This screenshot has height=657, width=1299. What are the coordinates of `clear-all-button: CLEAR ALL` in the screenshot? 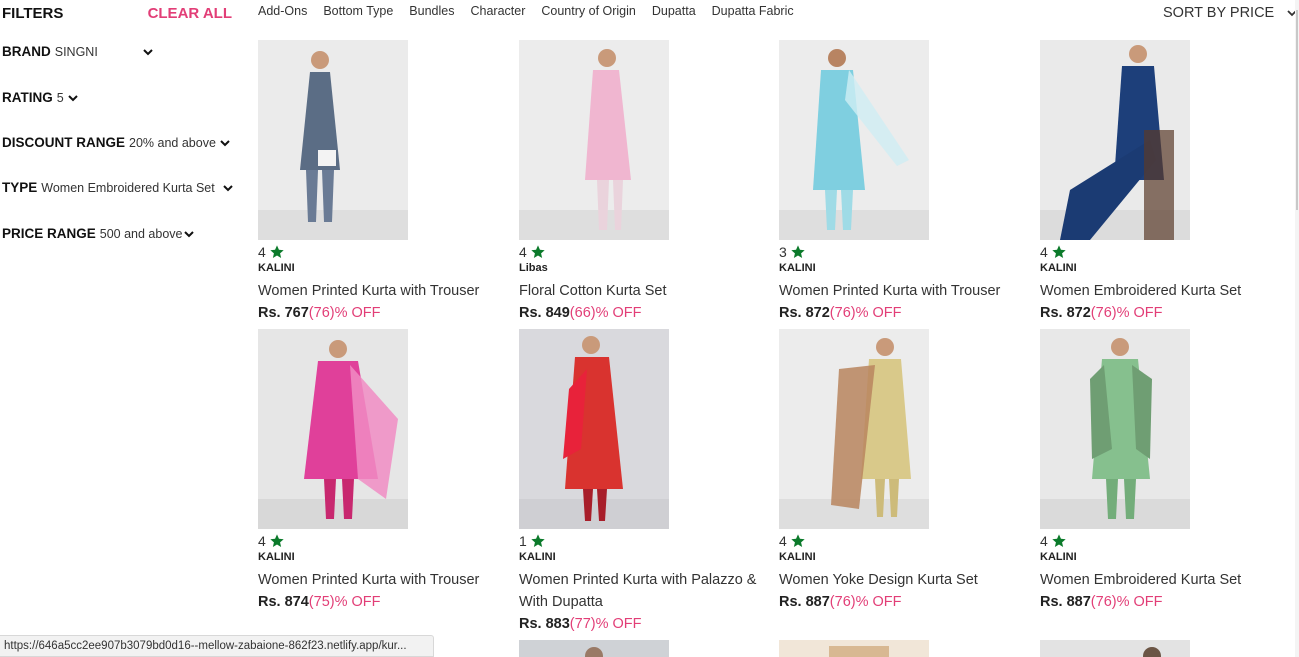 It's located at (190, 13).